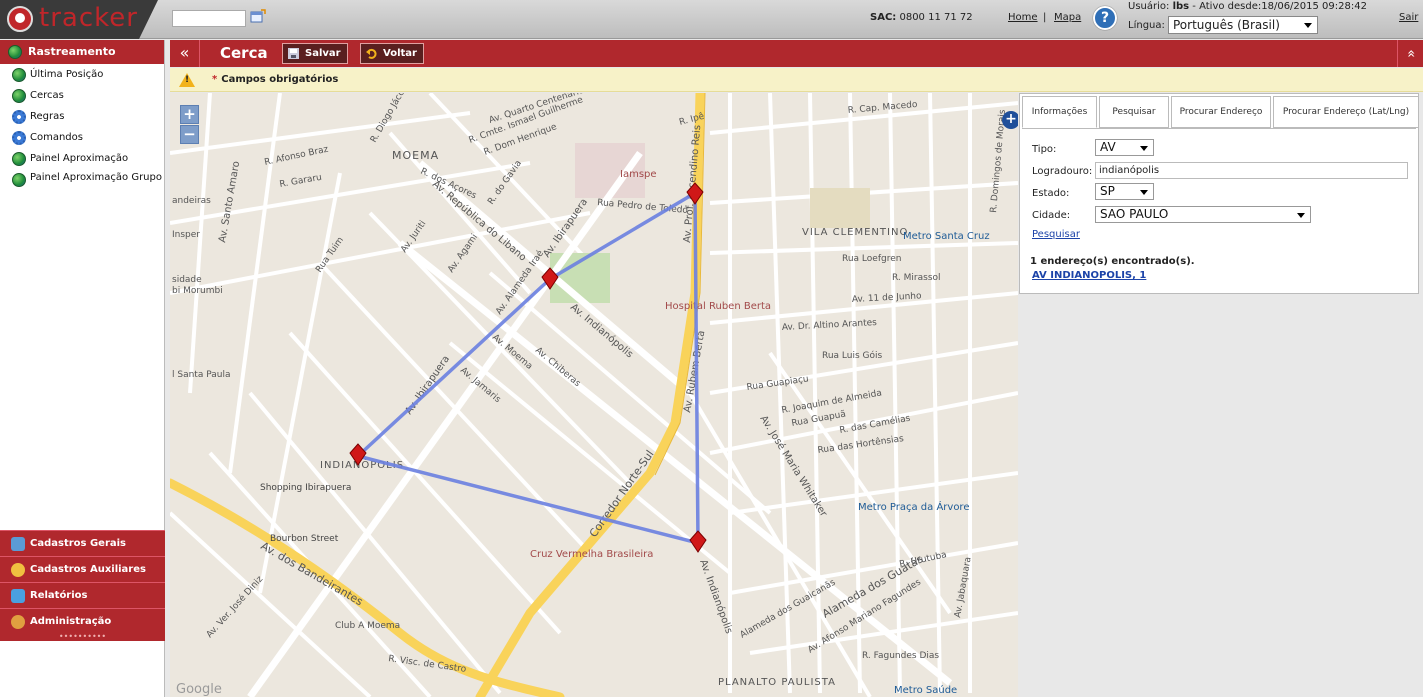  Describe the element at coordinates (59, 595) in the screenshot. I see `footer-item-label: Relatórios` at that location.